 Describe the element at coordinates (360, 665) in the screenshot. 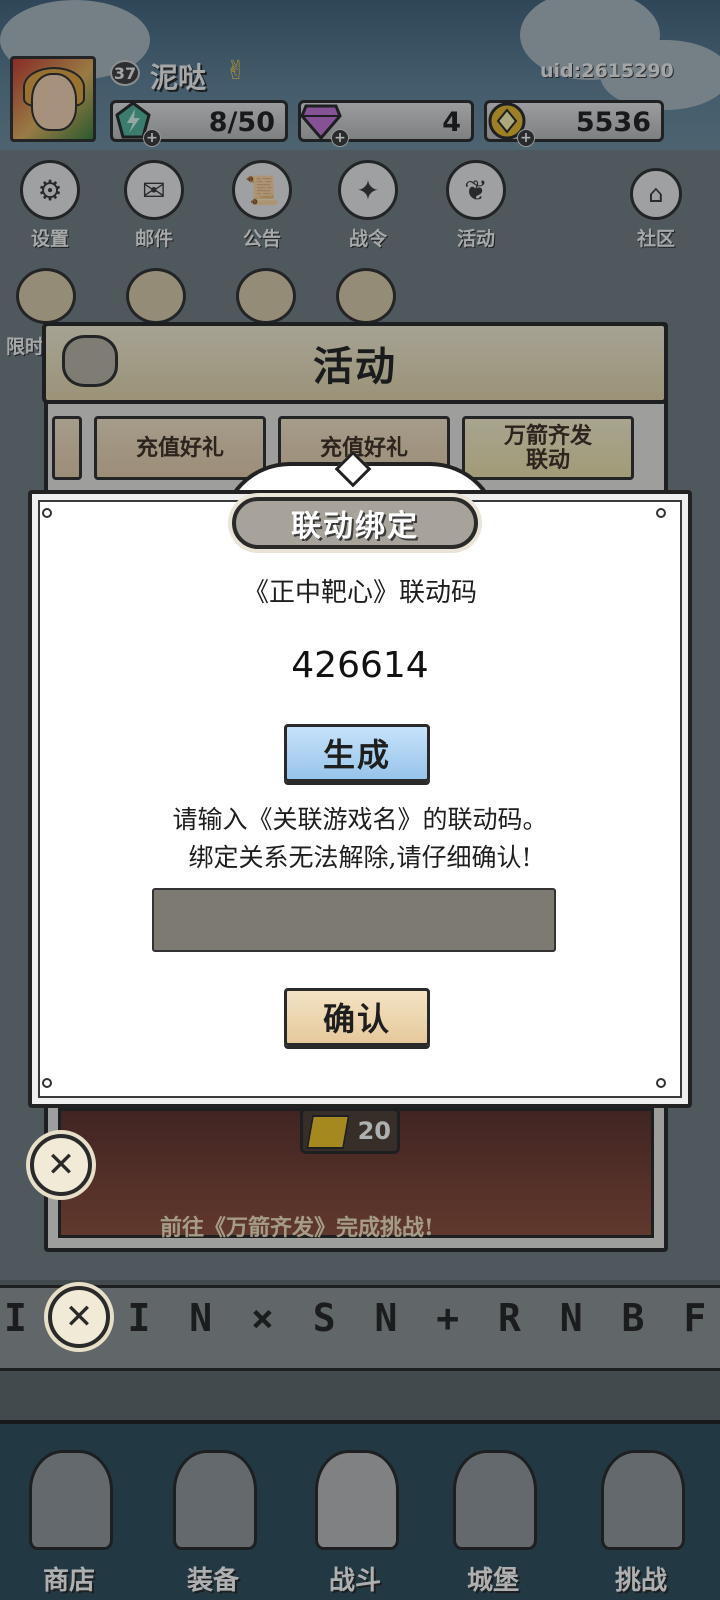

I see `link-code-value: 426614` at that location.